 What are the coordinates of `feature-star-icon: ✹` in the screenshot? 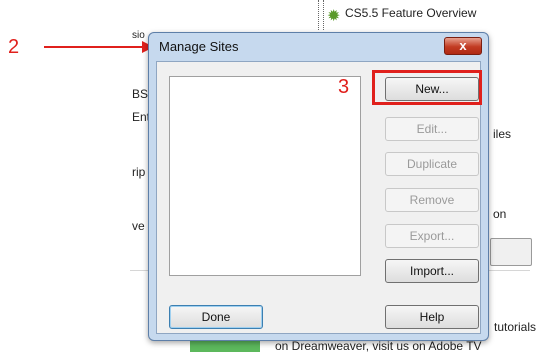 It's located at (334, 16).